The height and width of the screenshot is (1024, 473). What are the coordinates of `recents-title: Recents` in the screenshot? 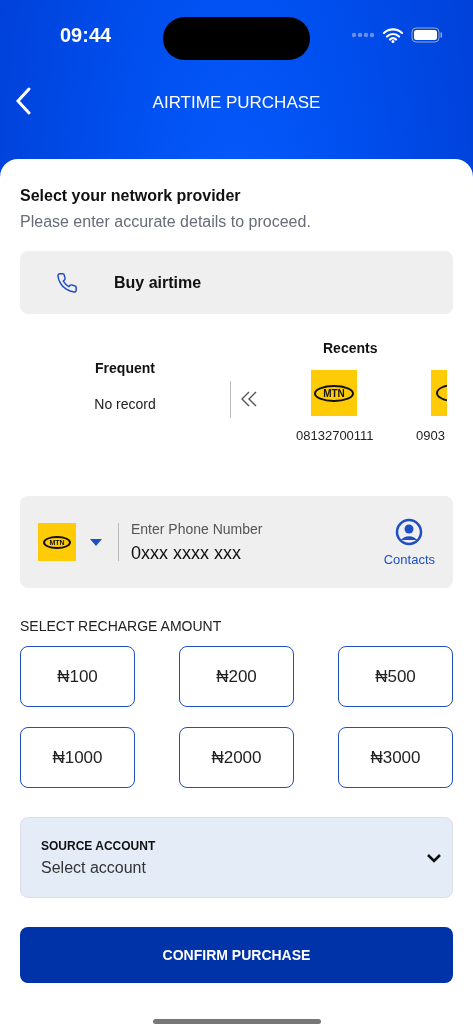 It's located at (350, 348).